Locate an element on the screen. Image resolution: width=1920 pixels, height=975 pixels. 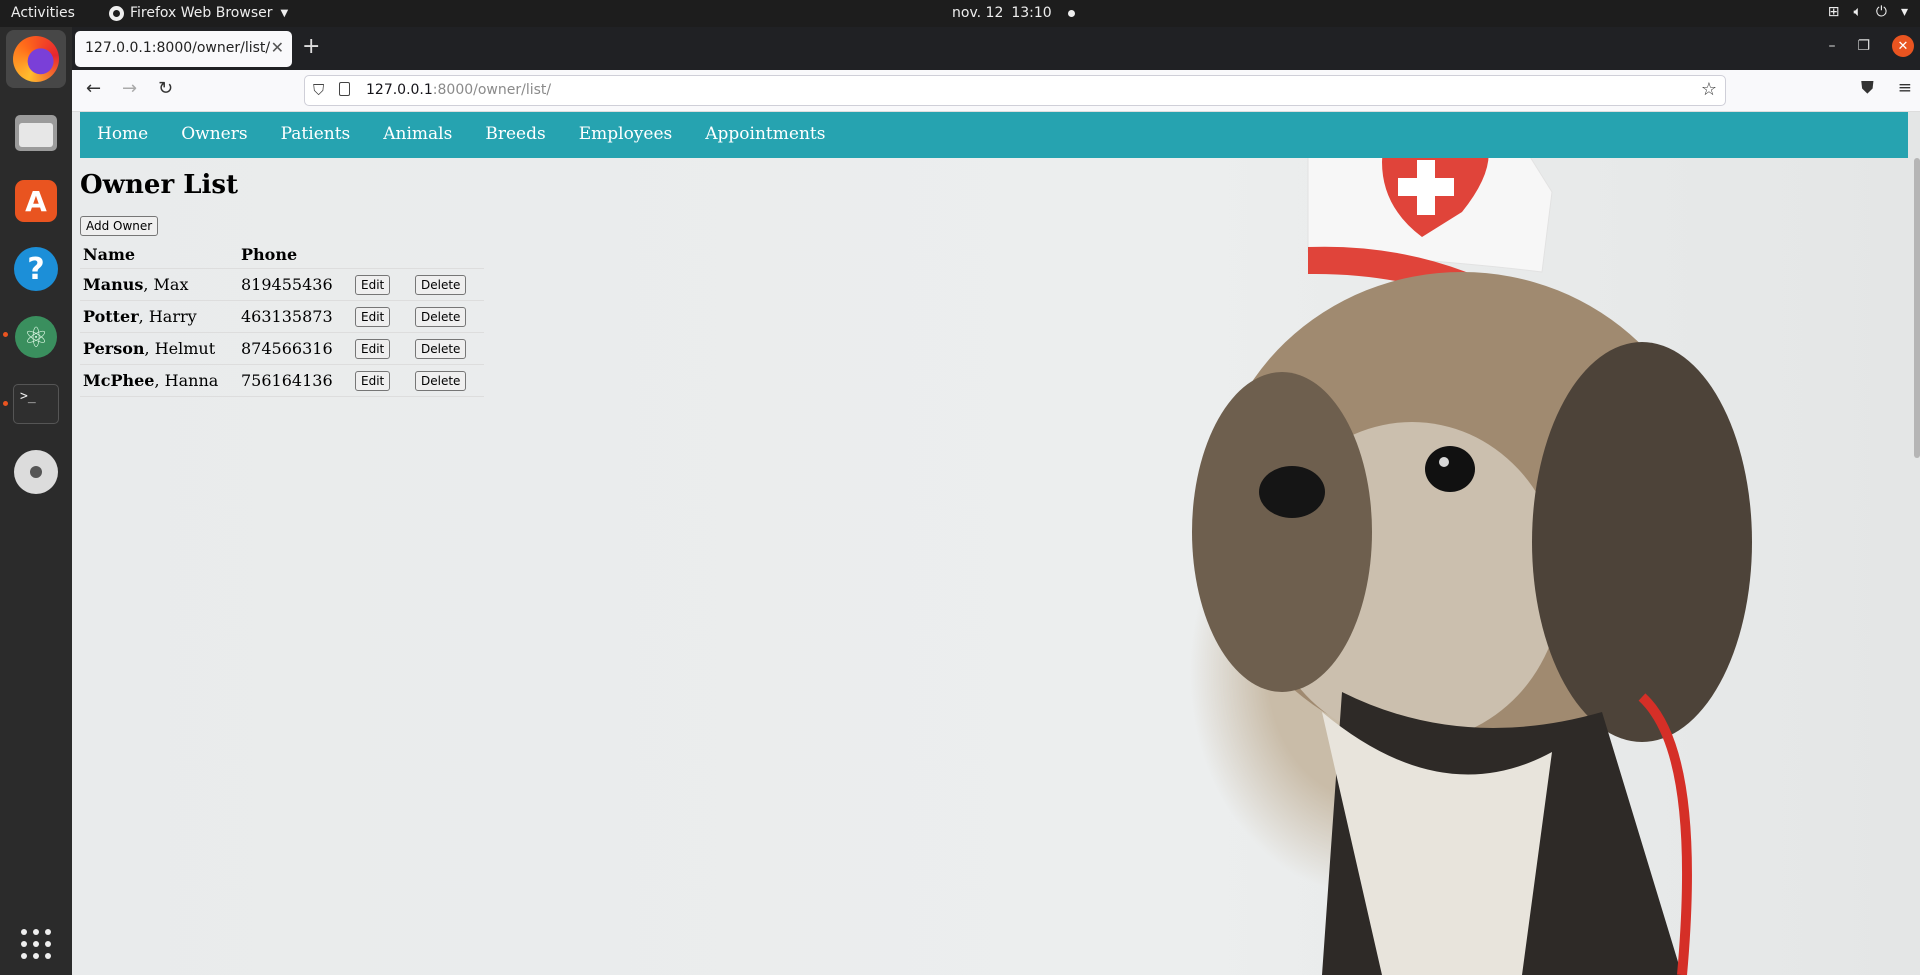
new-tab-button: + is located at coordinates (311, 47).